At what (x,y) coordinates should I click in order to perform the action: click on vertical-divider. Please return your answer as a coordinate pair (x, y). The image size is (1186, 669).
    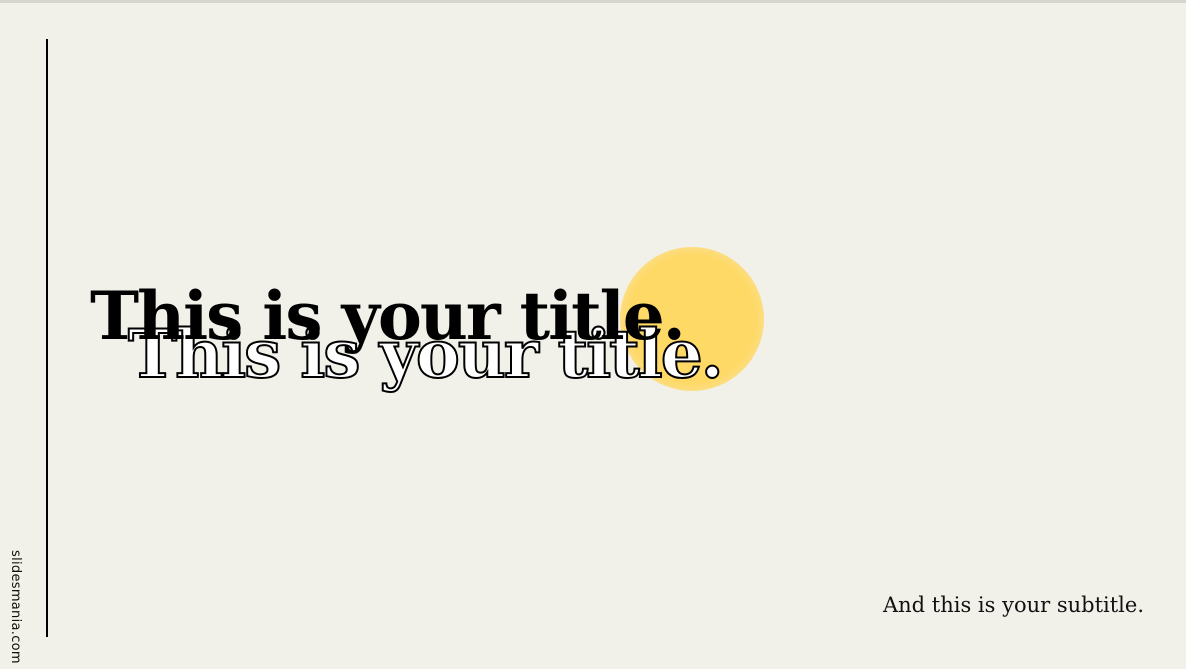
    Looking at the image, I should click on (47, 338).